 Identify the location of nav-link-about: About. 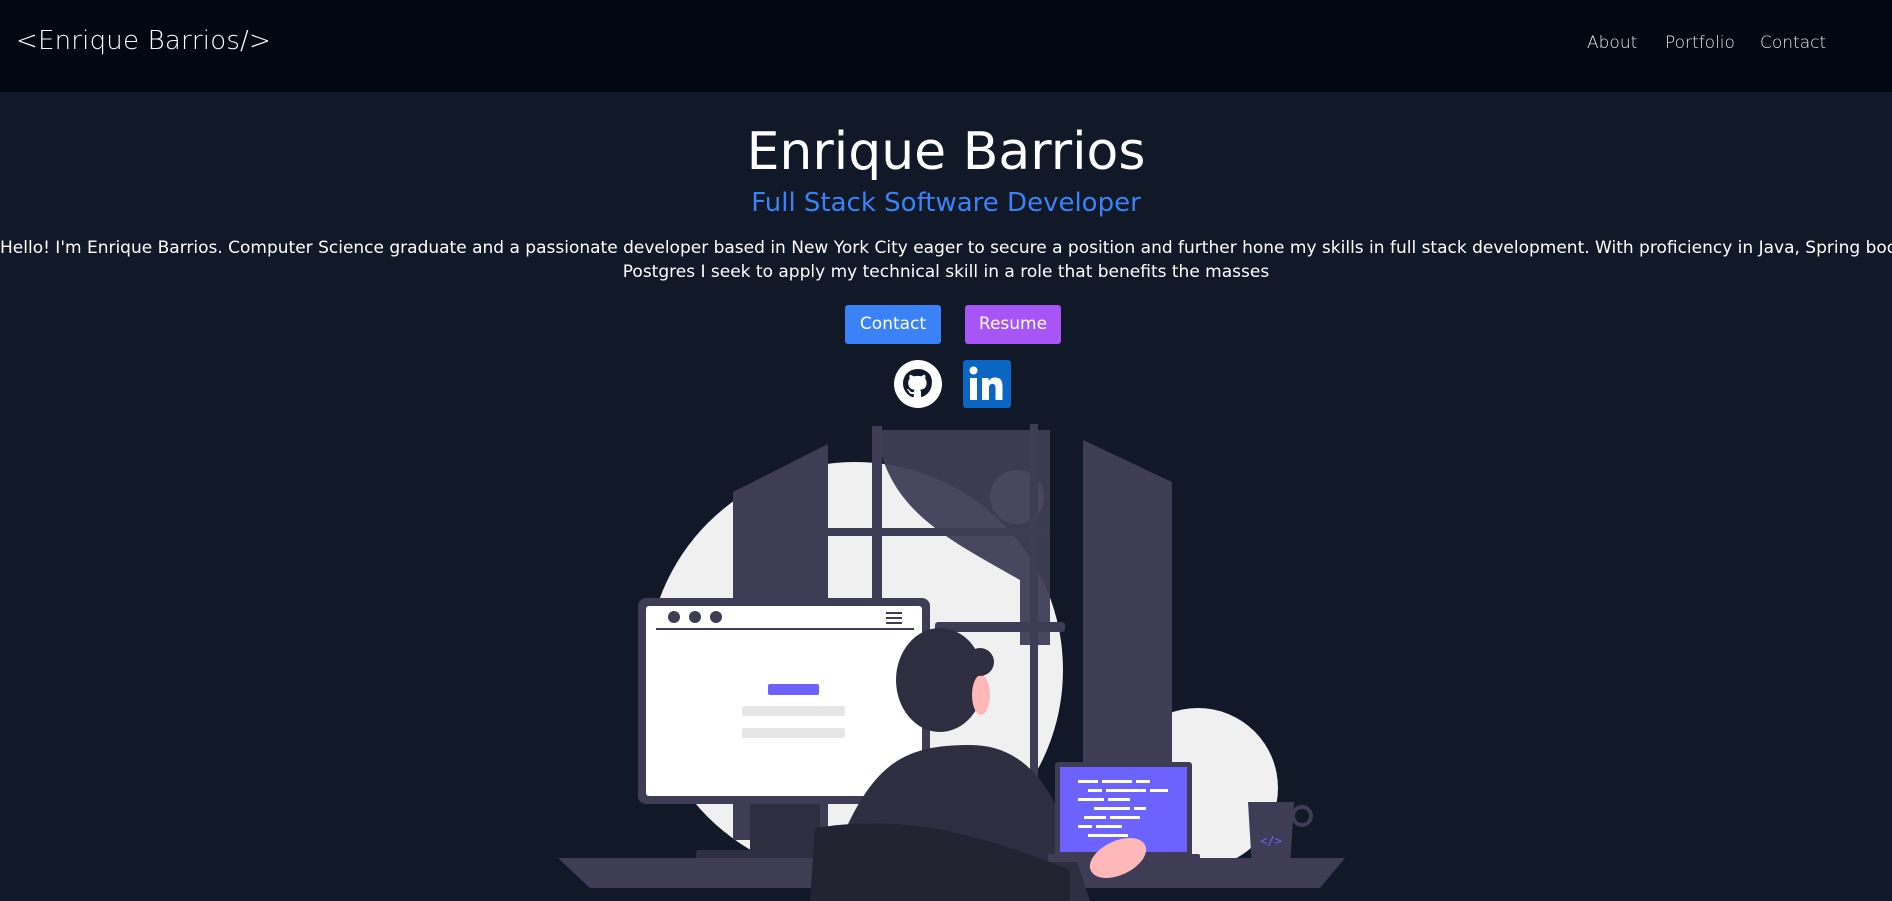
(1612, 43).